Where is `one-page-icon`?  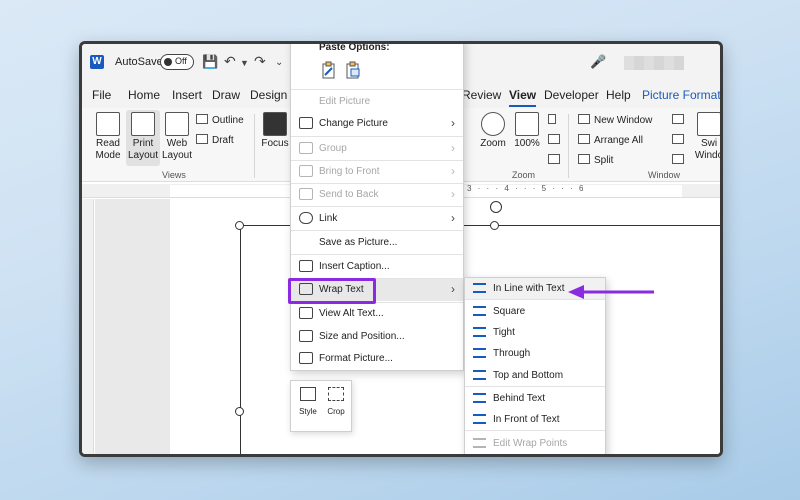 one-page-icon is located at coordinates (554, 120).